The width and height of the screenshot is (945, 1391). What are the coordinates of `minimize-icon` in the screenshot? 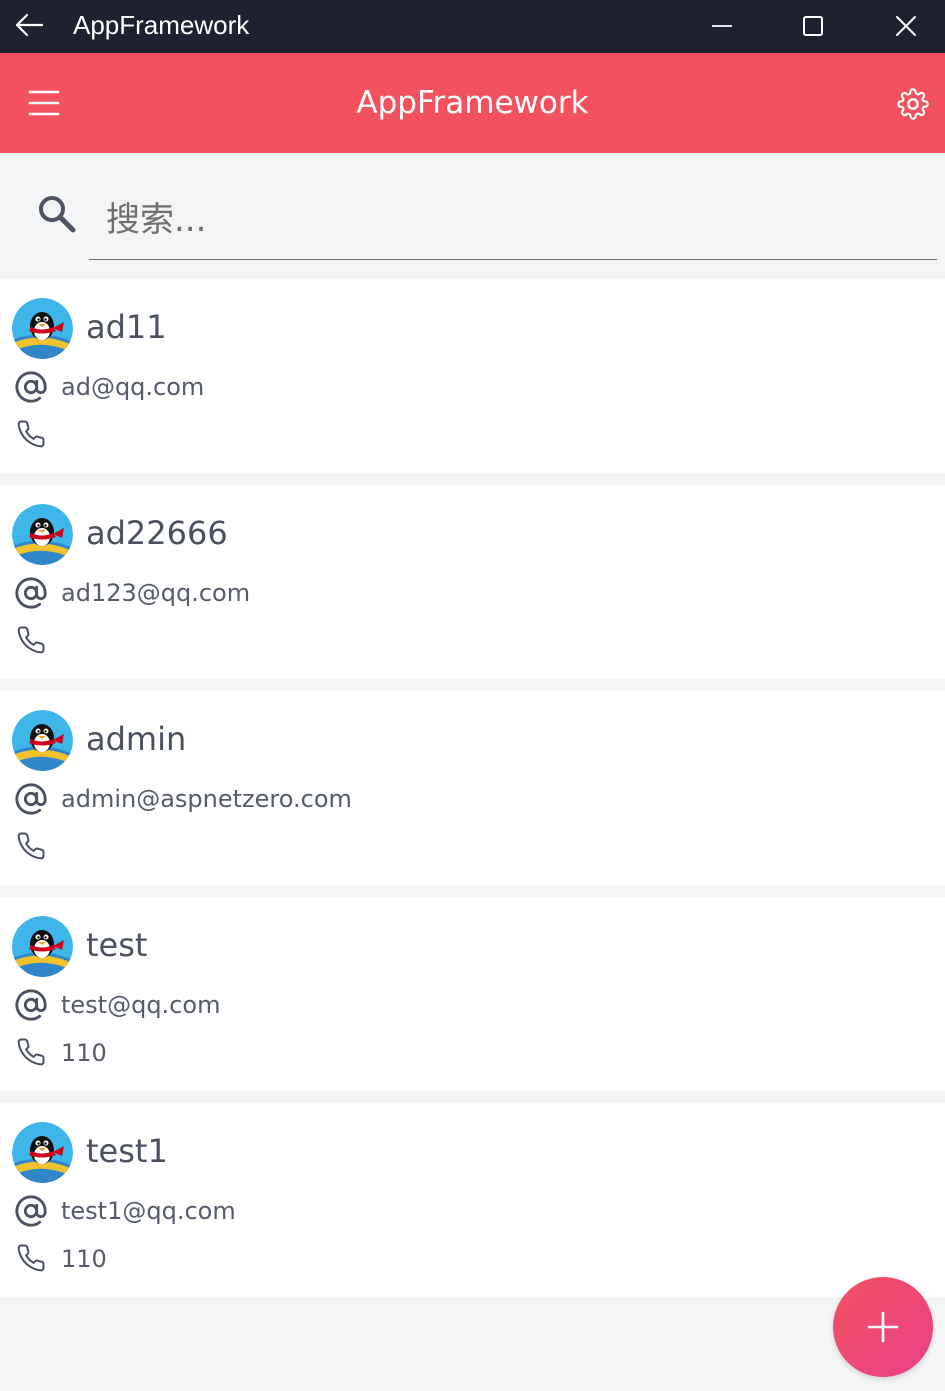 It's located at (722, 26).